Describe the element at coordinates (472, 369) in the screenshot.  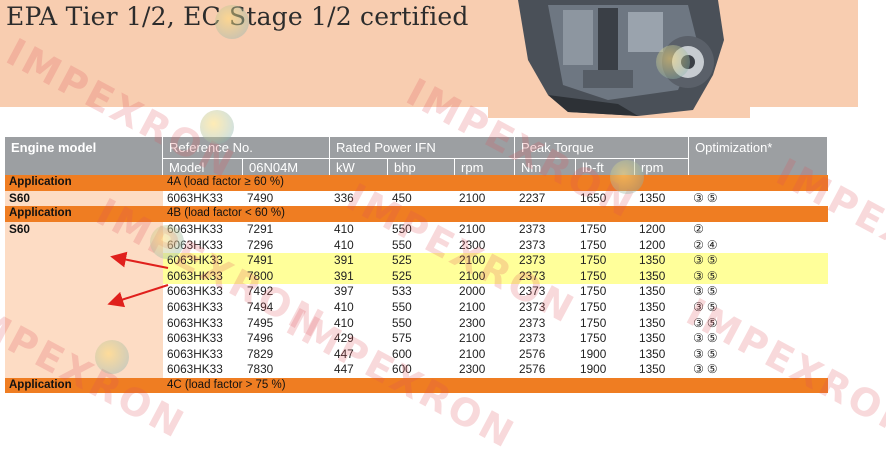
I see `cell-rpm: 2300` at that location.